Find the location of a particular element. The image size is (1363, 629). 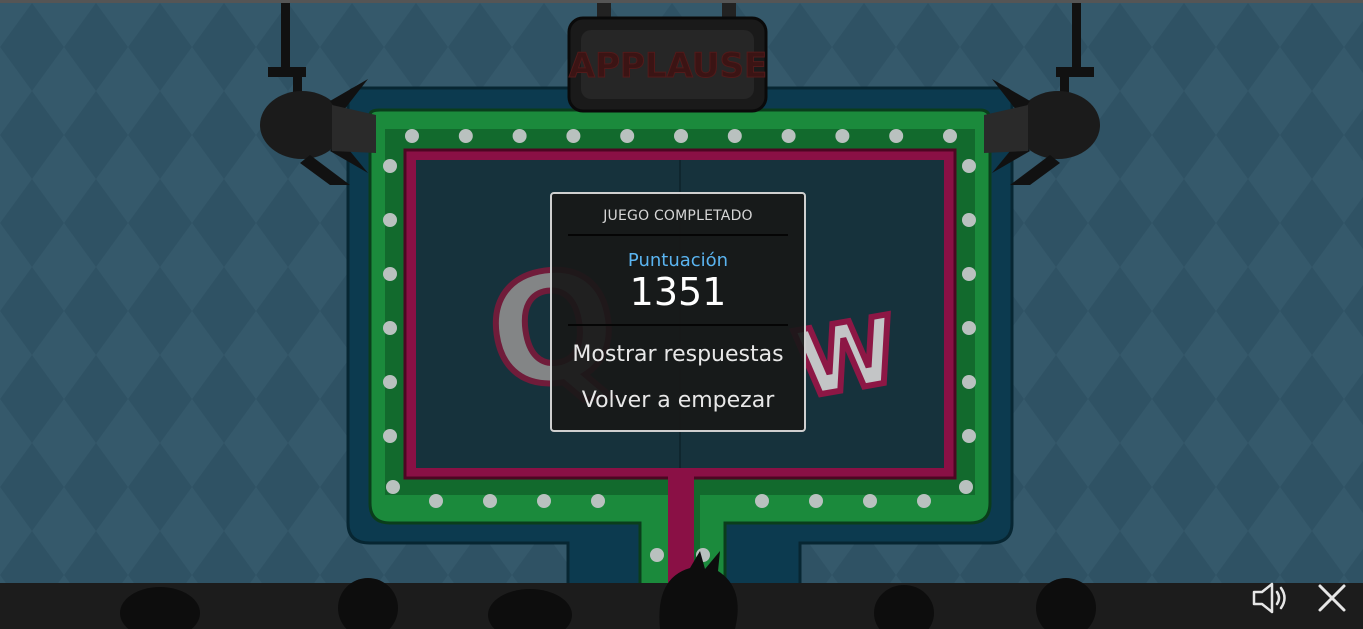

score-value: 1351 is located at coordinates (678, 292).